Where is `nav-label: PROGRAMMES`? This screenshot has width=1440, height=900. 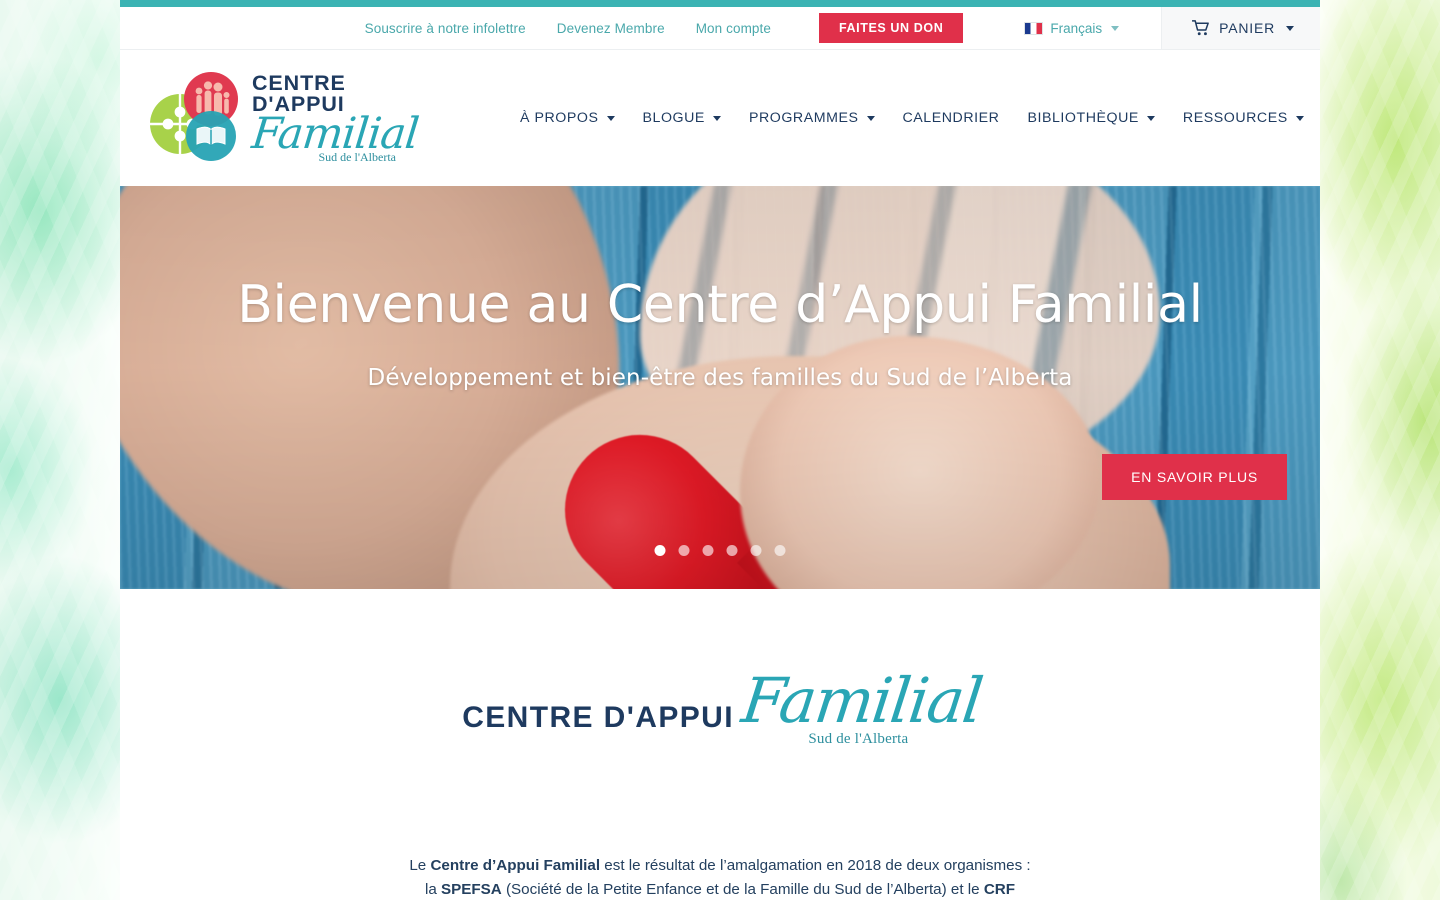 nav-label: PROGRAMMES is located at coordinates (803, 118).